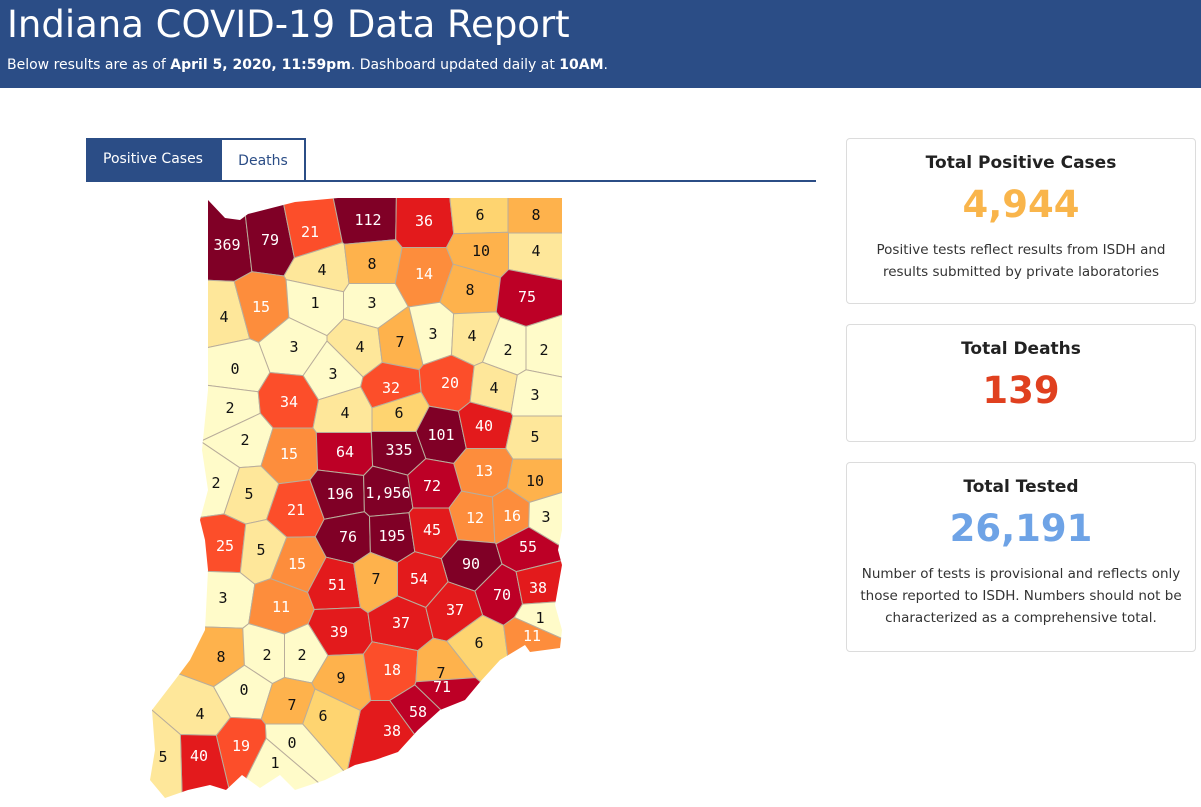  What do you see at coordinates (248, 494) in the screenshot?
I see `county-label-parke: 5` at bounding box center [248, 494].